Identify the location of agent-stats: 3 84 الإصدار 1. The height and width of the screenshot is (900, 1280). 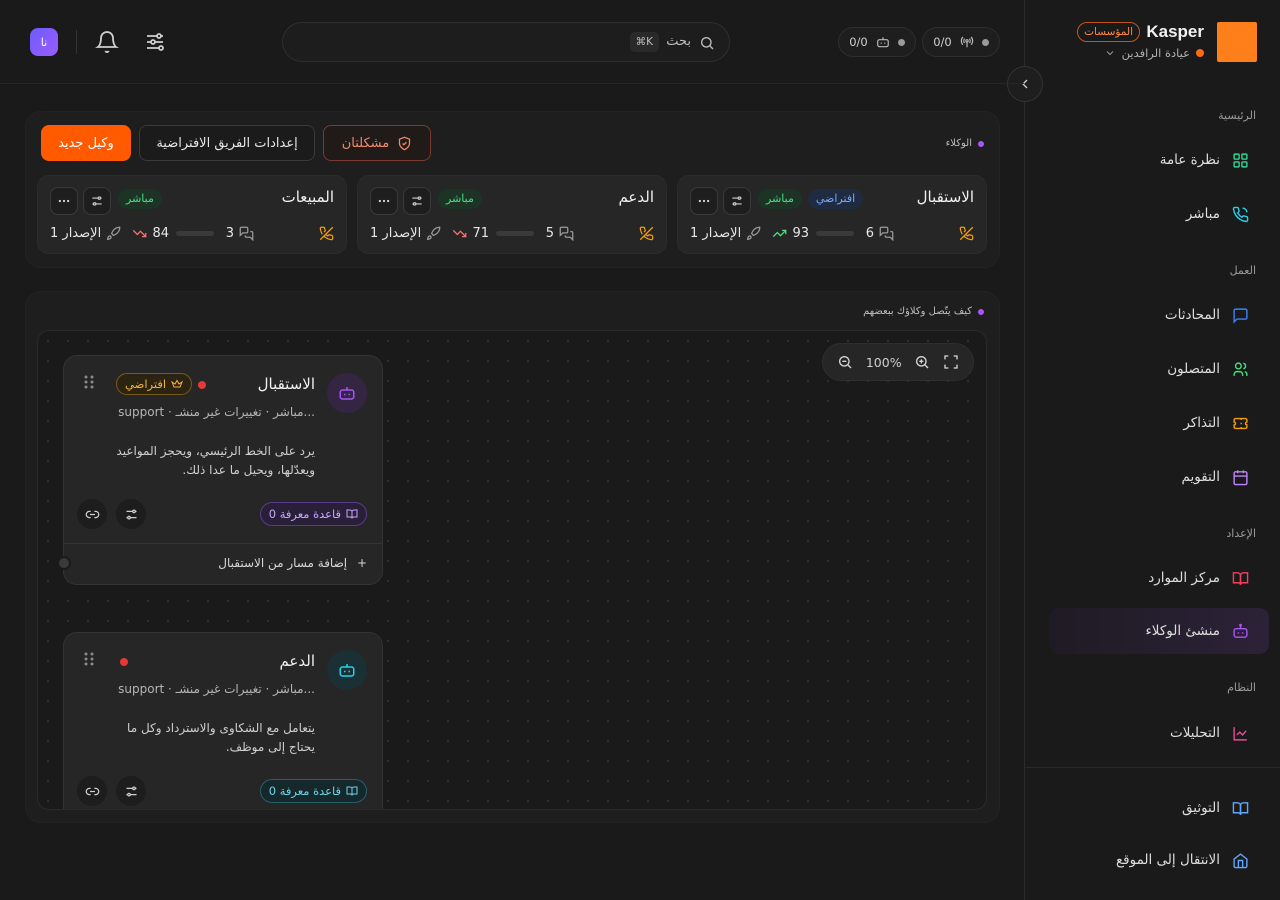
(192, 233).